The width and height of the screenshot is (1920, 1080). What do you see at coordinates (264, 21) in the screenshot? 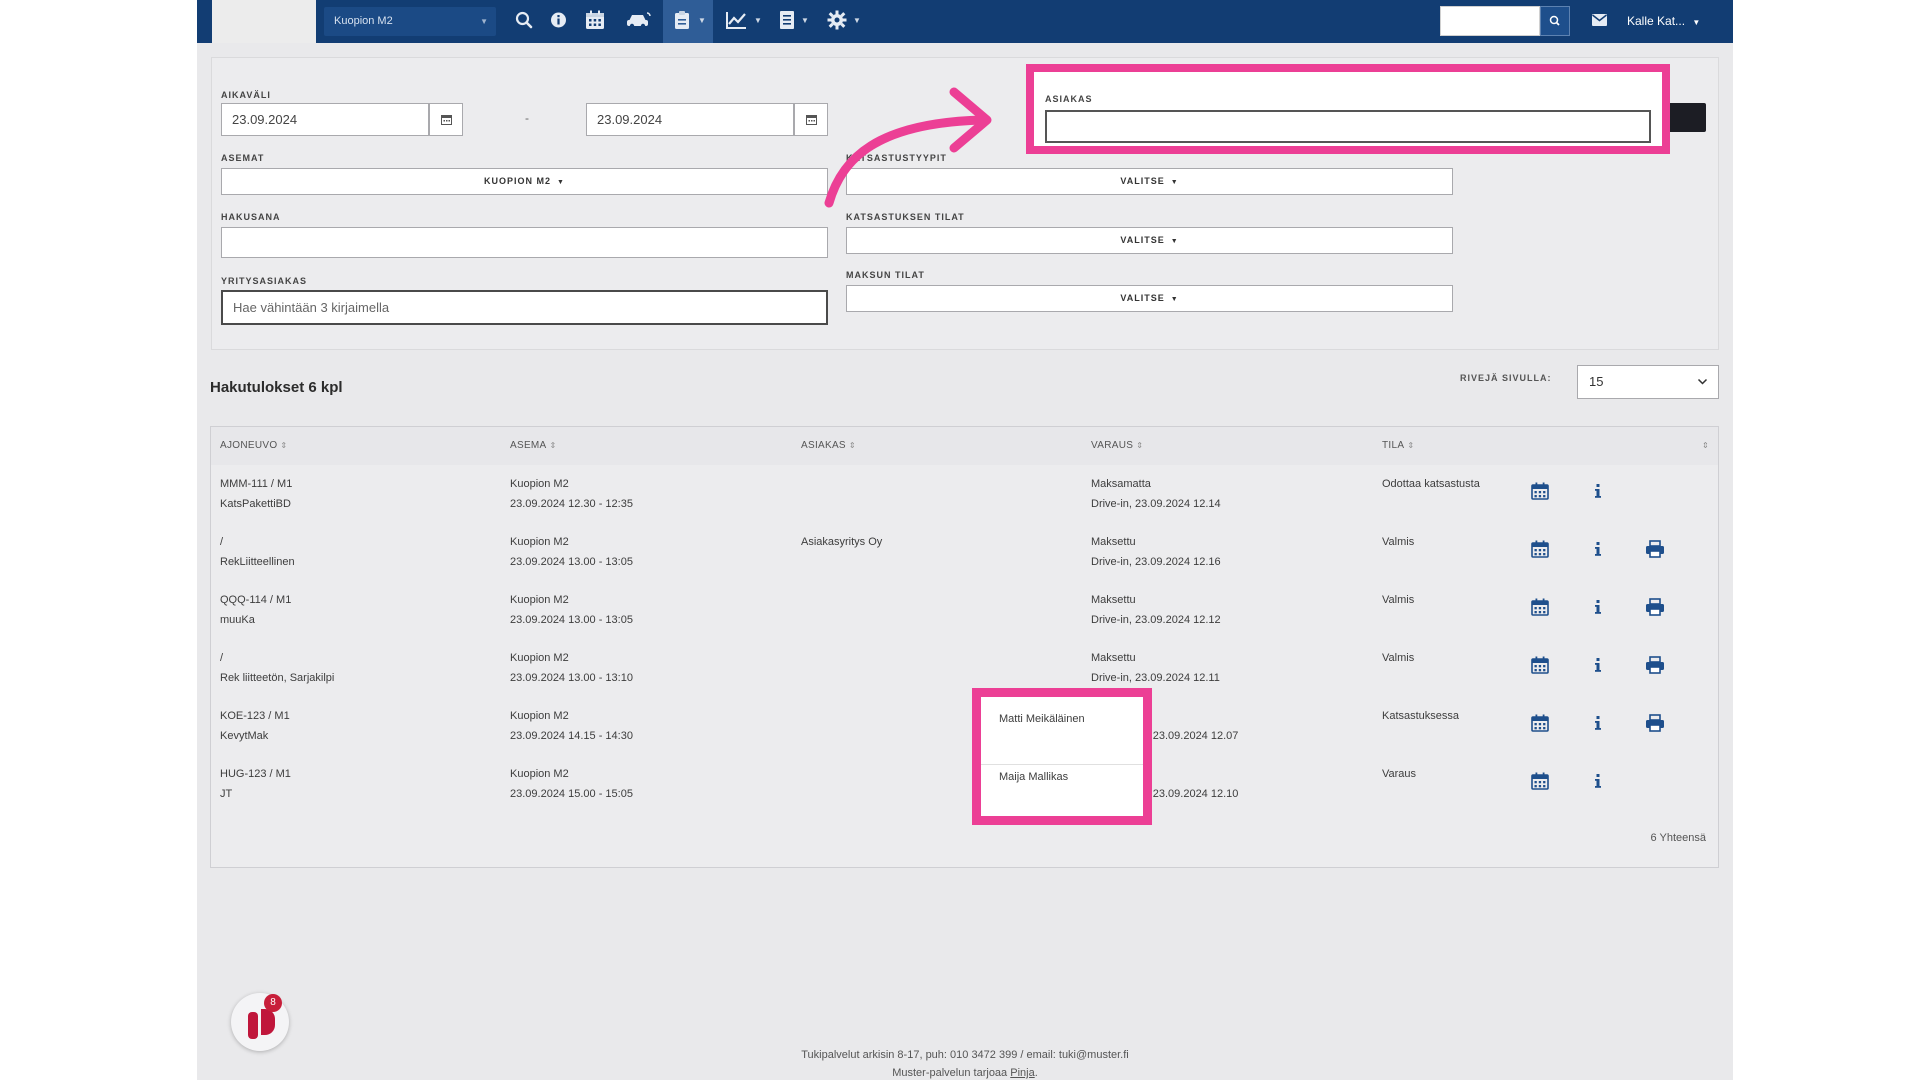
I see `app-logo` at bounding box center [264, 21].